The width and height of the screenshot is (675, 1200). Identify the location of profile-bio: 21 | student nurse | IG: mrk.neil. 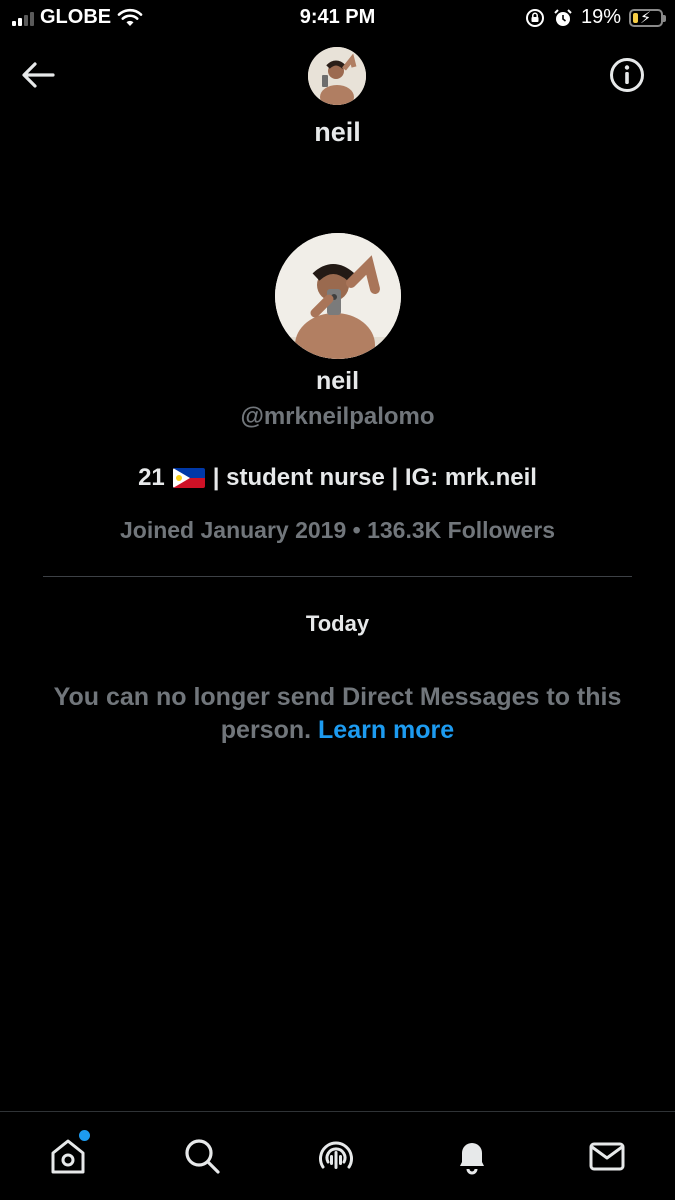
(337, 478).